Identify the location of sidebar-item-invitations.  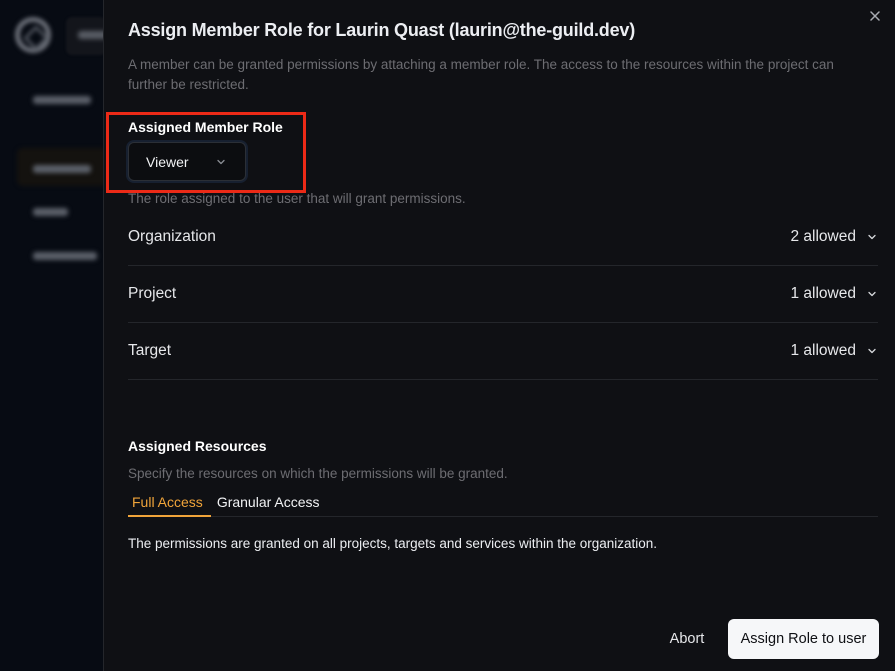
(65, 256).